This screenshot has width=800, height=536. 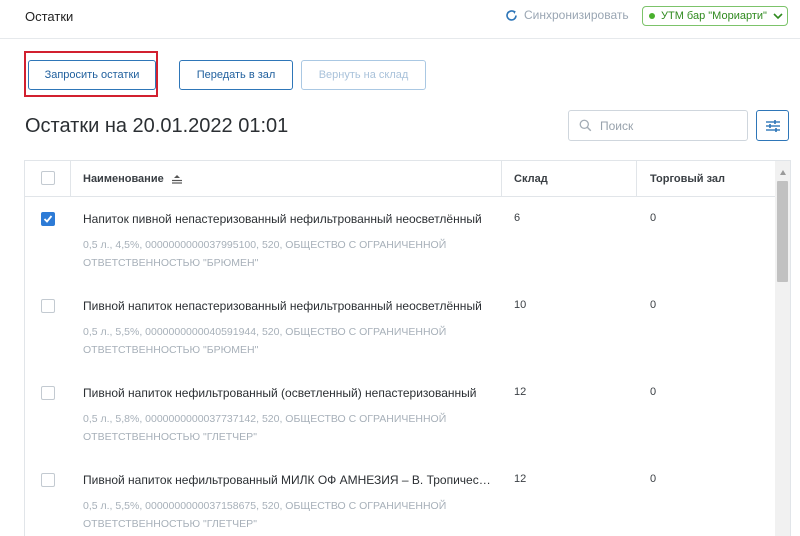 What do you see at coordinates (236, 75) in the screenshot?
I see `transfer-to-hall-button: Передать в зал` at bounding box center [236, 75].